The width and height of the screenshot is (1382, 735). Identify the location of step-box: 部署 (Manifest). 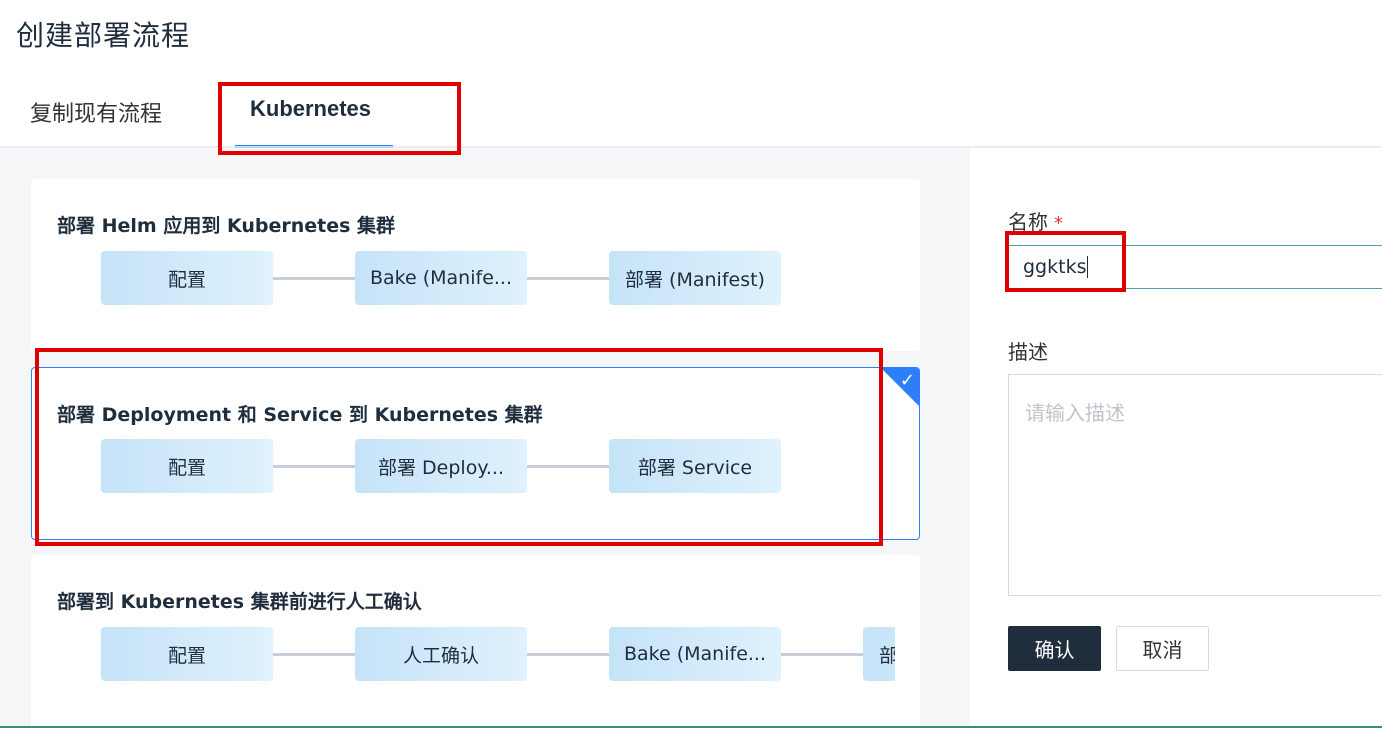
(695, 278).